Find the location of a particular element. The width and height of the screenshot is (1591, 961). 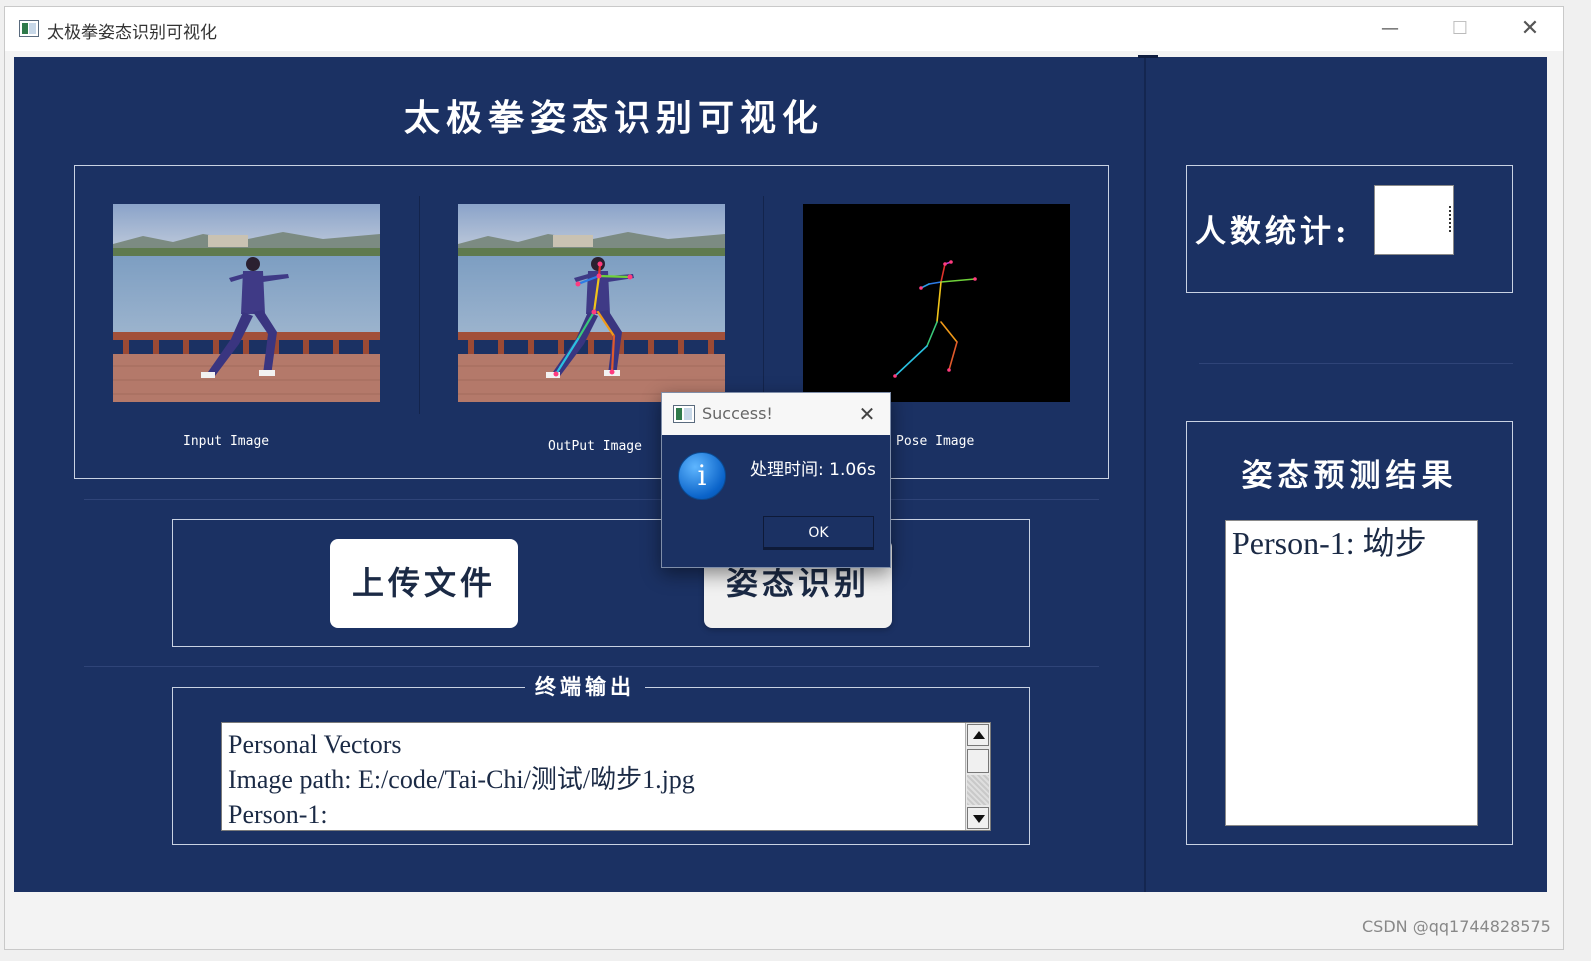

terminal-line: Personal Vectors is located at coordinates (315, 744).